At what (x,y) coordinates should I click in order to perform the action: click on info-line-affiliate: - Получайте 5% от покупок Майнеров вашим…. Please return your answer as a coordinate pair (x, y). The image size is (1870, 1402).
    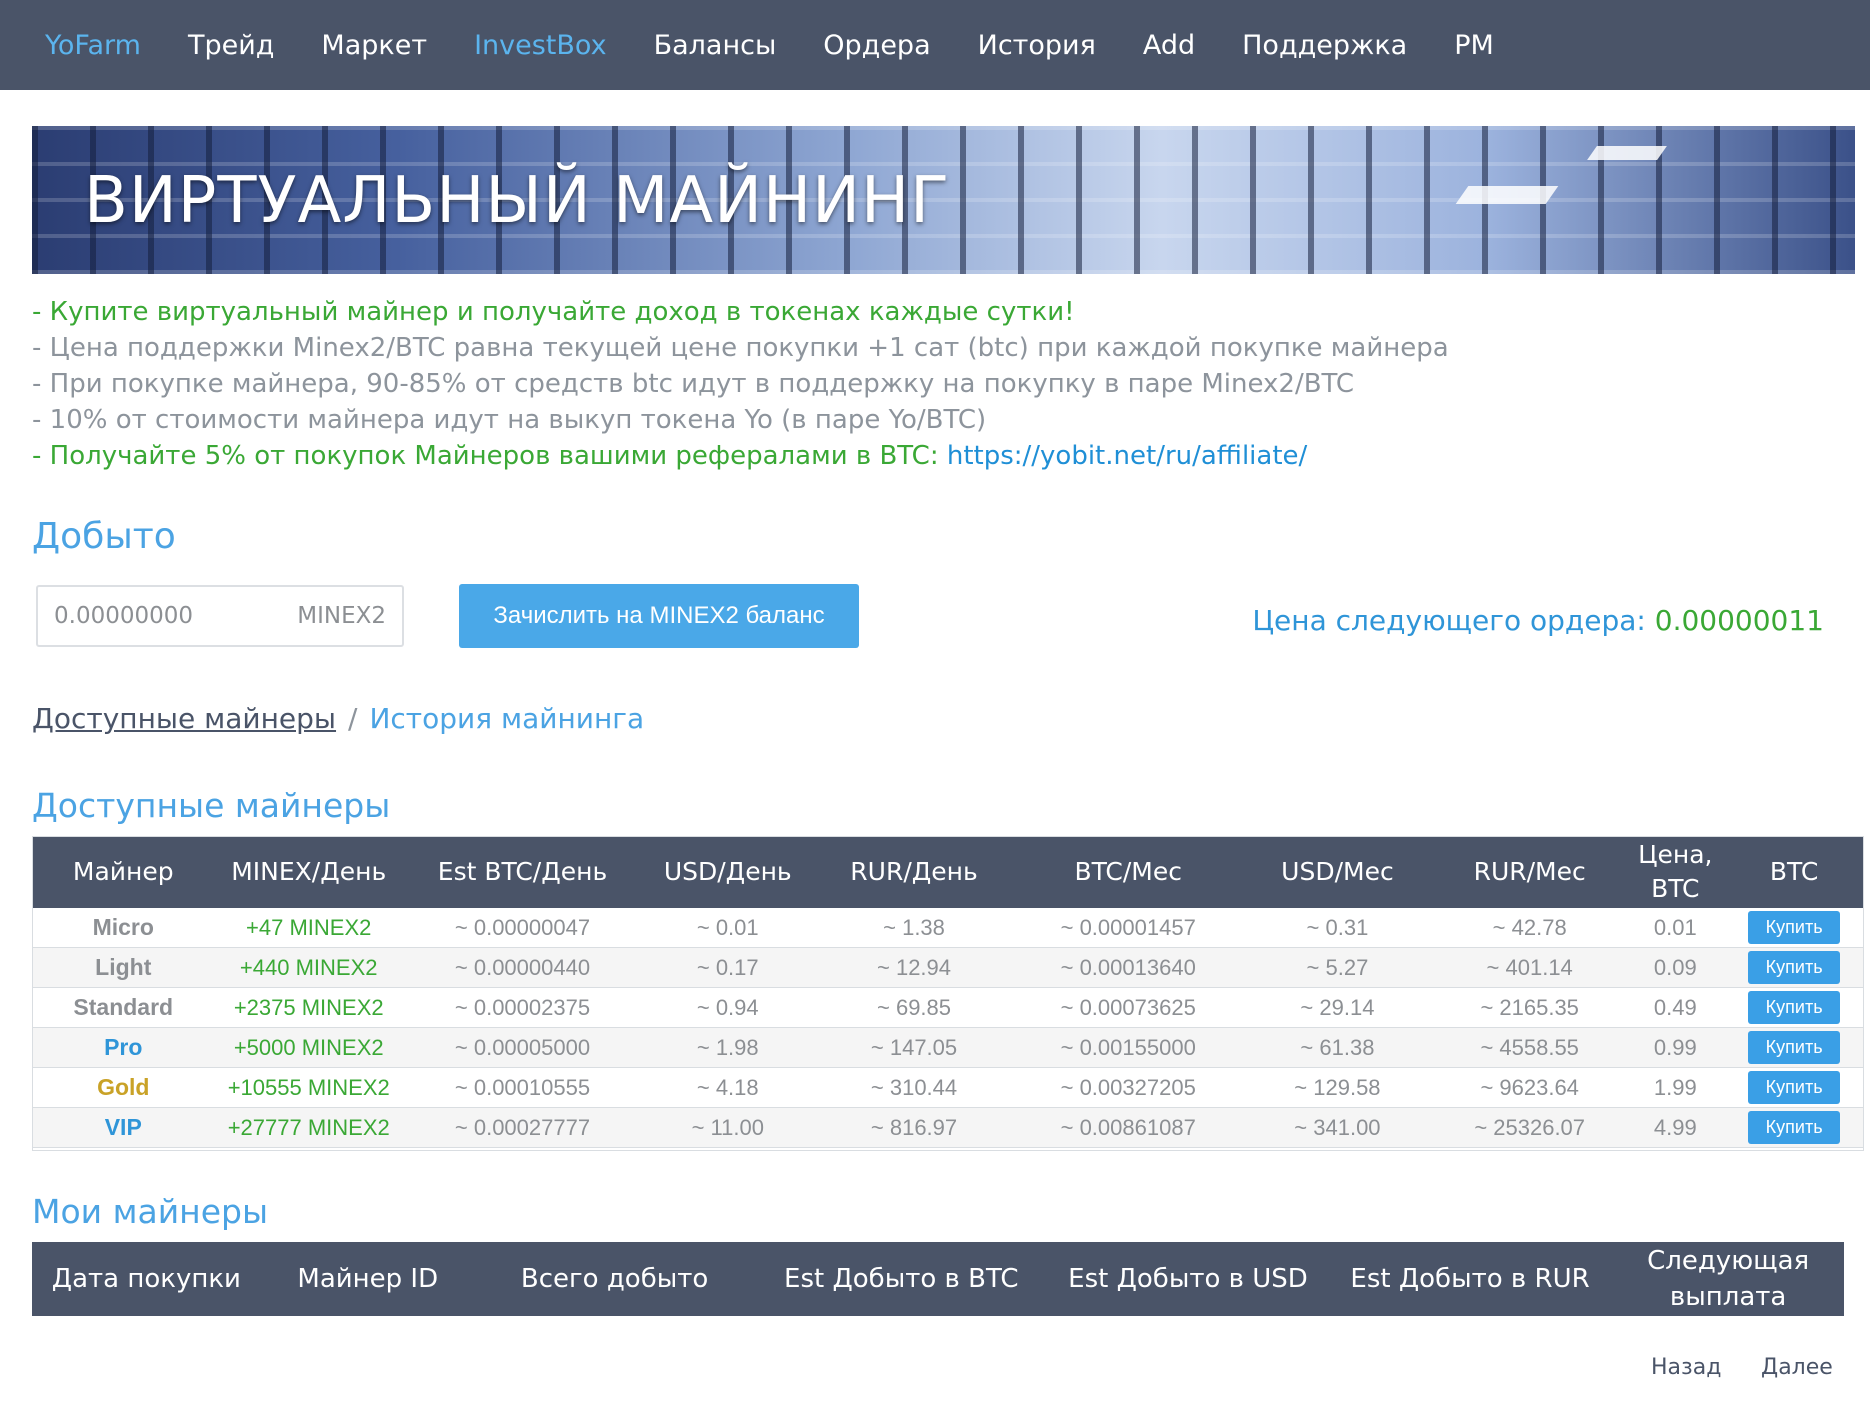
    Looking at the image, I should click on (740, 456).